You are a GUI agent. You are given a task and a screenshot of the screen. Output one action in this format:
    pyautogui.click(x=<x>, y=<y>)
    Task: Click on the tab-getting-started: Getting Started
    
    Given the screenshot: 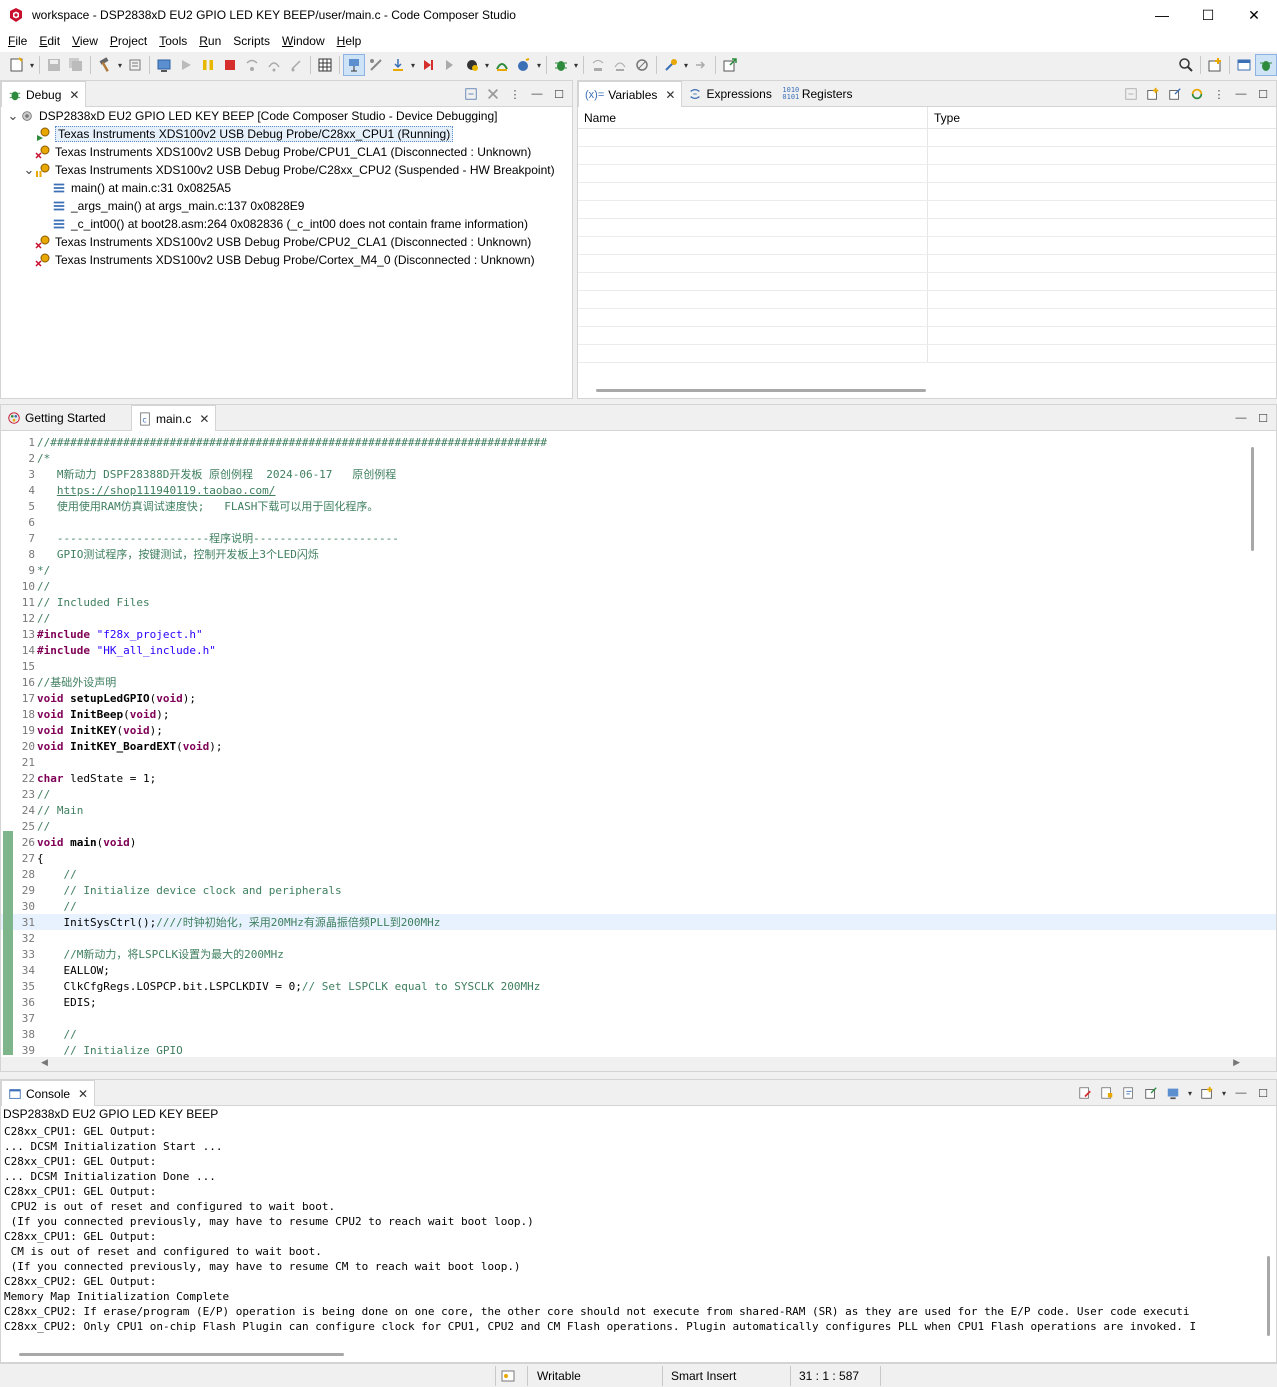 What is the action you would take?
    pyautogui.click(x=66, y=417)
    